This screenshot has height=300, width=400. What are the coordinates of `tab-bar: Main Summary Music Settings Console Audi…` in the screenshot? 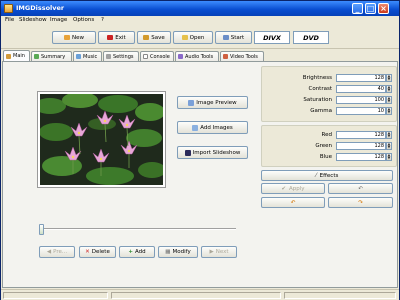 It's located at (200, 55).